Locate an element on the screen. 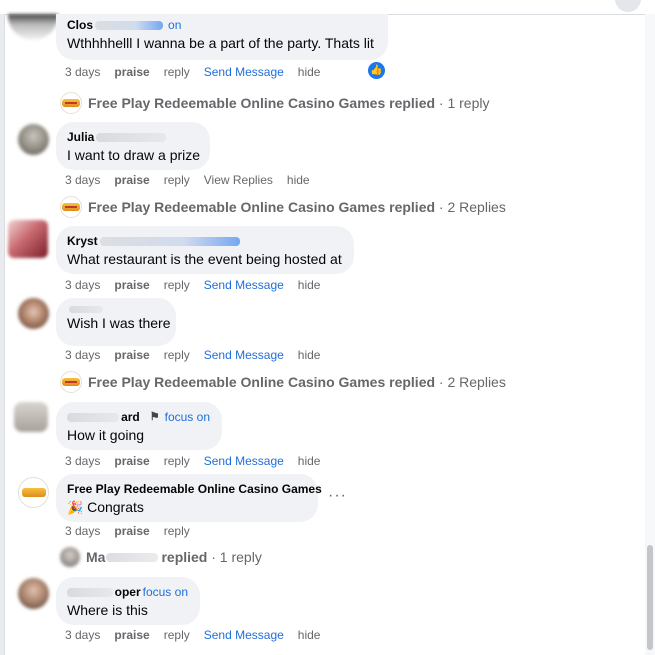 The image size is (655, 655). comment-bubble: Wish I was there is located at coordinates (116, 322).